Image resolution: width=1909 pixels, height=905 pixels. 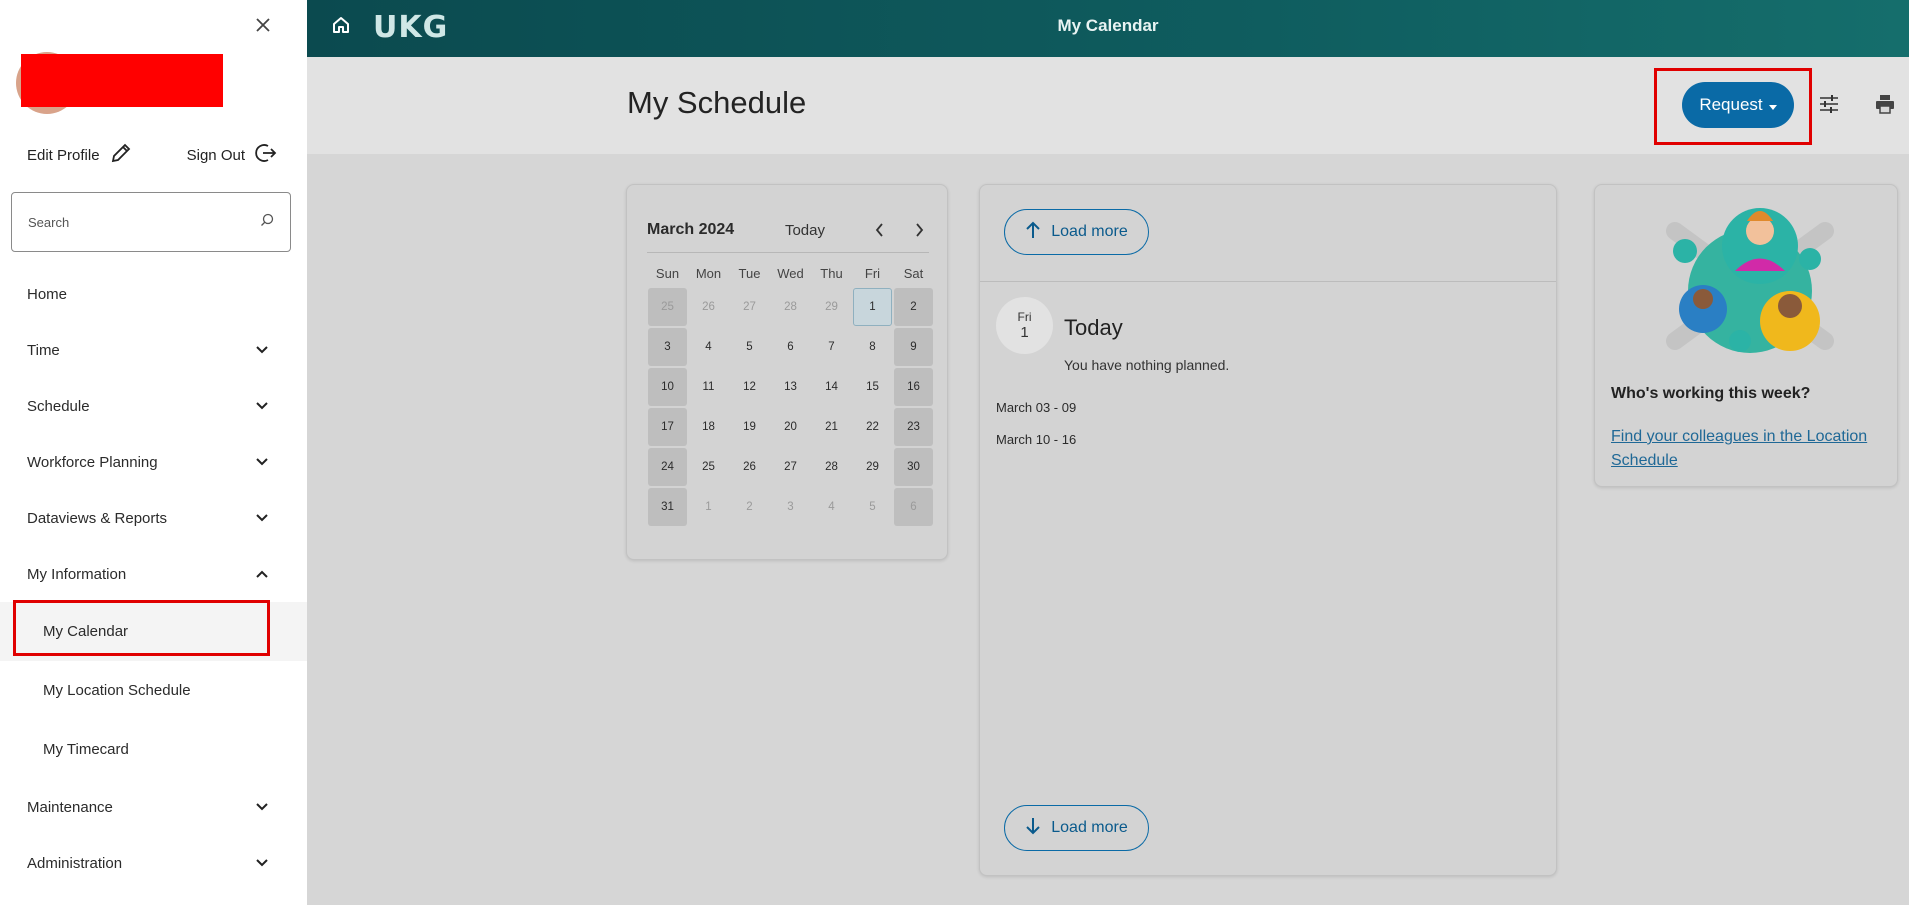 I want to click on nav-item-time: Time, so click(x=153, y=350).